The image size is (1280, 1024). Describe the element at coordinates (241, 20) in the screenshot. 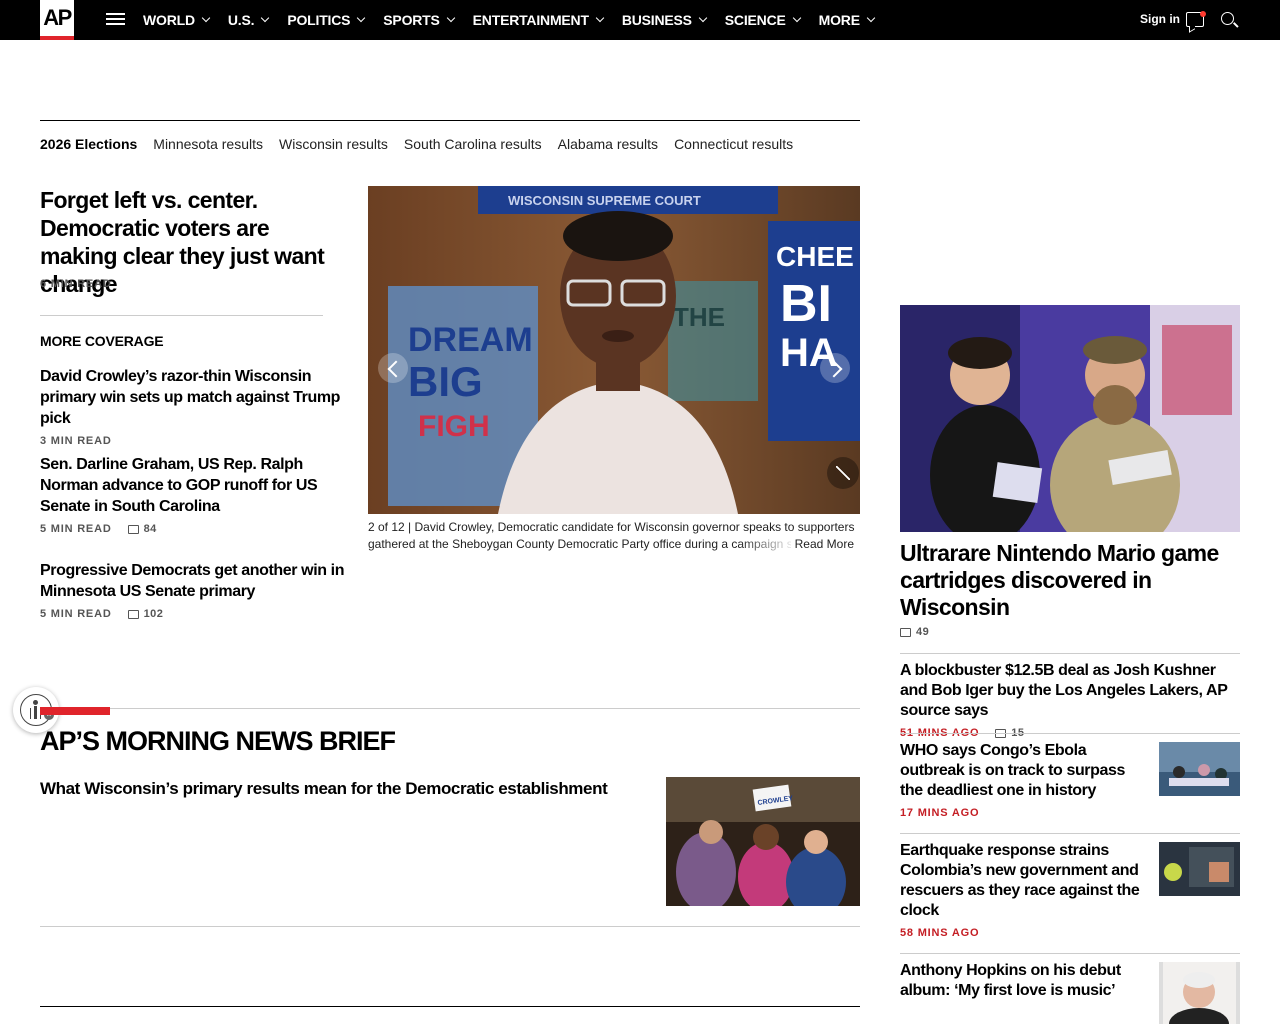

I see `nav-us-label: U.S.` at that location.